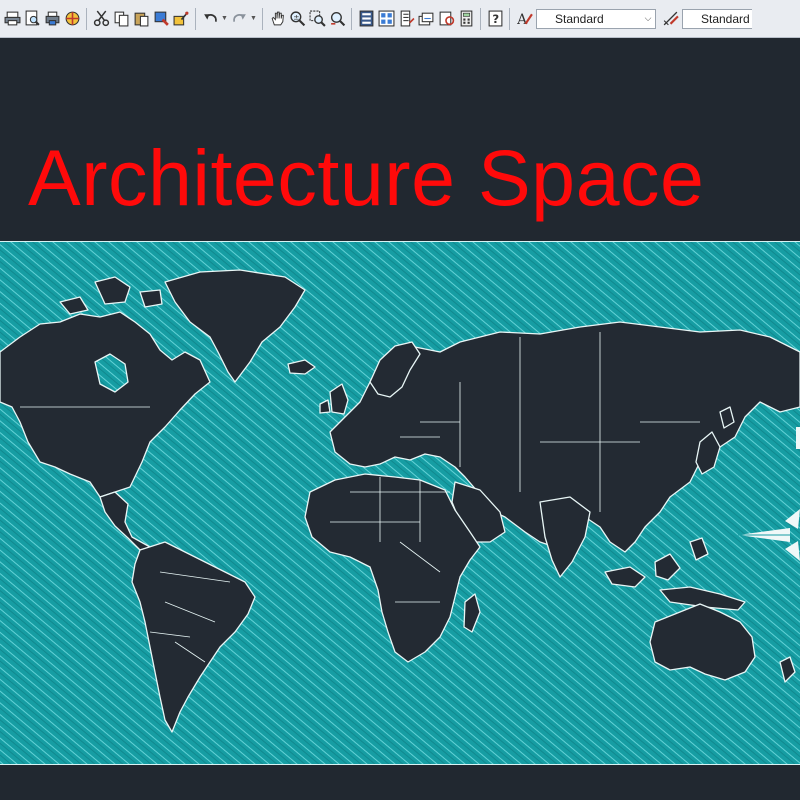 The image size is (800, 800). What do you see at coordinates (253, 19) in the screenshot?
I see `redo-dropdown-icon: ▼` at bounding box center [253, 19].